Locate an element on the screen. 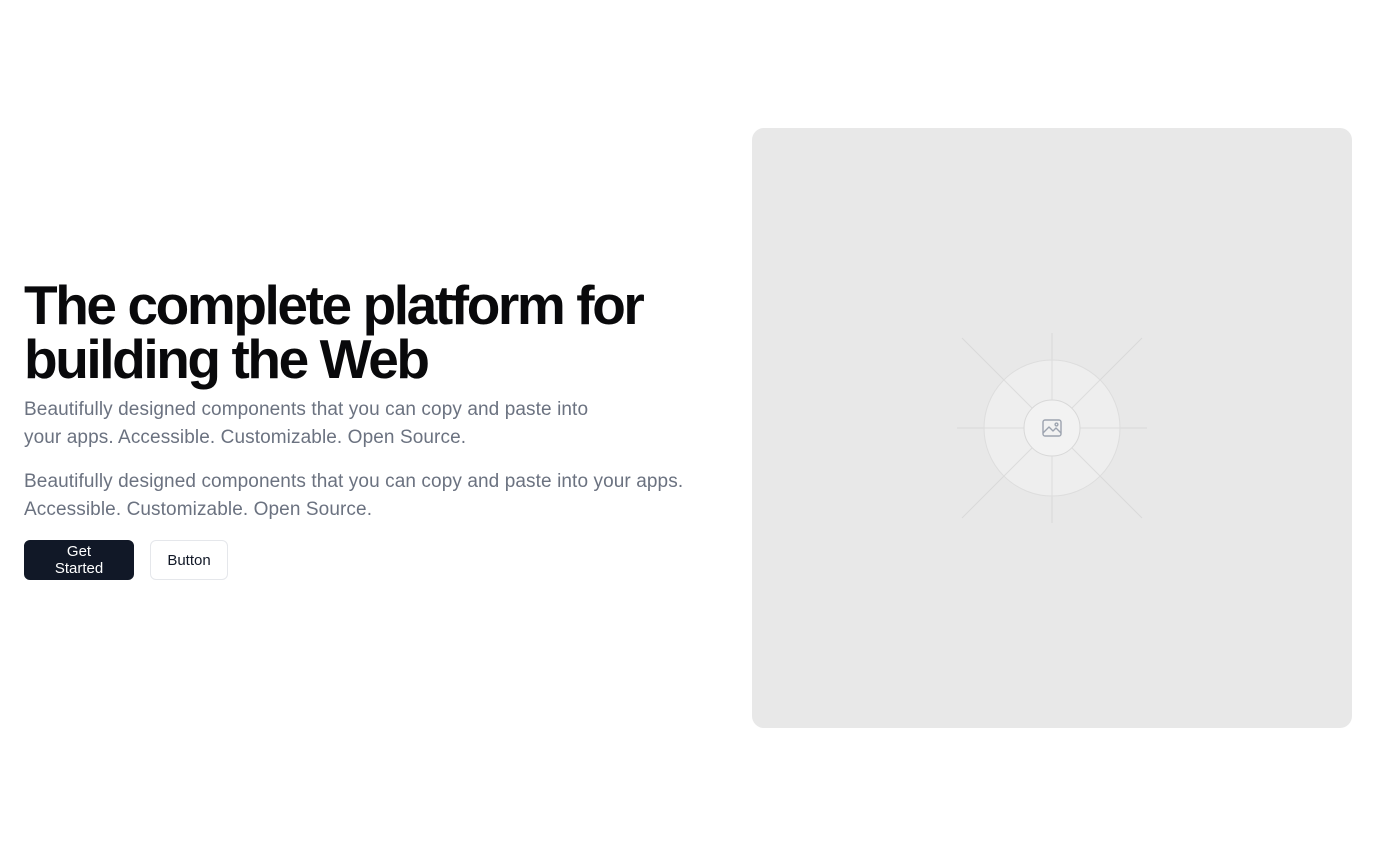  placeholder-inner-circle is located at coordinates (1052, 428).